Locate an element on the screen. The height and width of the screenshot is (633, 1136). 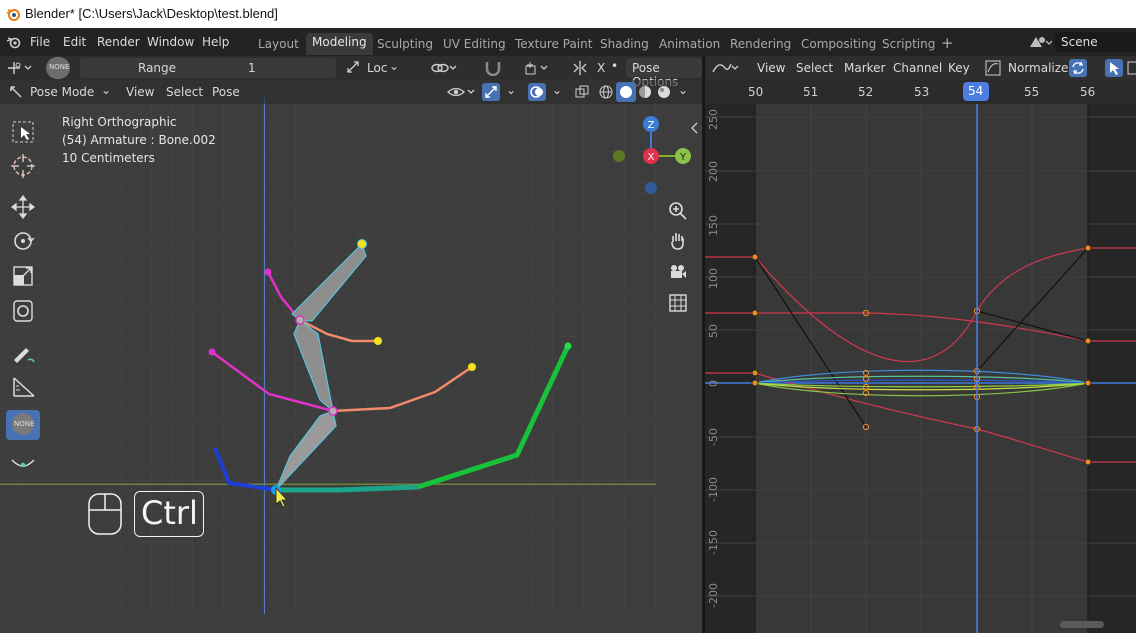
bone-chain-teal is located at coordinates (347, 488).